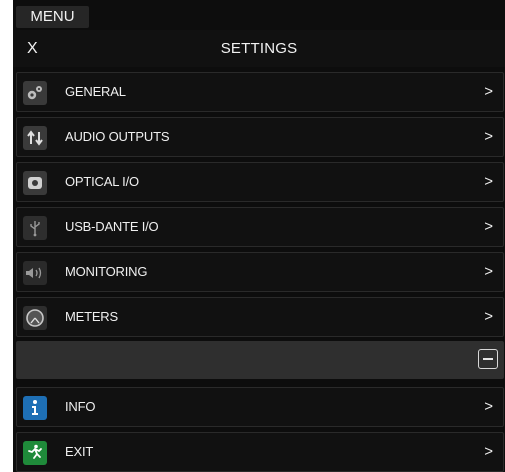 The image size is (505, 472). I want to click on menu-item-usb-dante-io: USB-DANTE I/O >, so click(260, 227).